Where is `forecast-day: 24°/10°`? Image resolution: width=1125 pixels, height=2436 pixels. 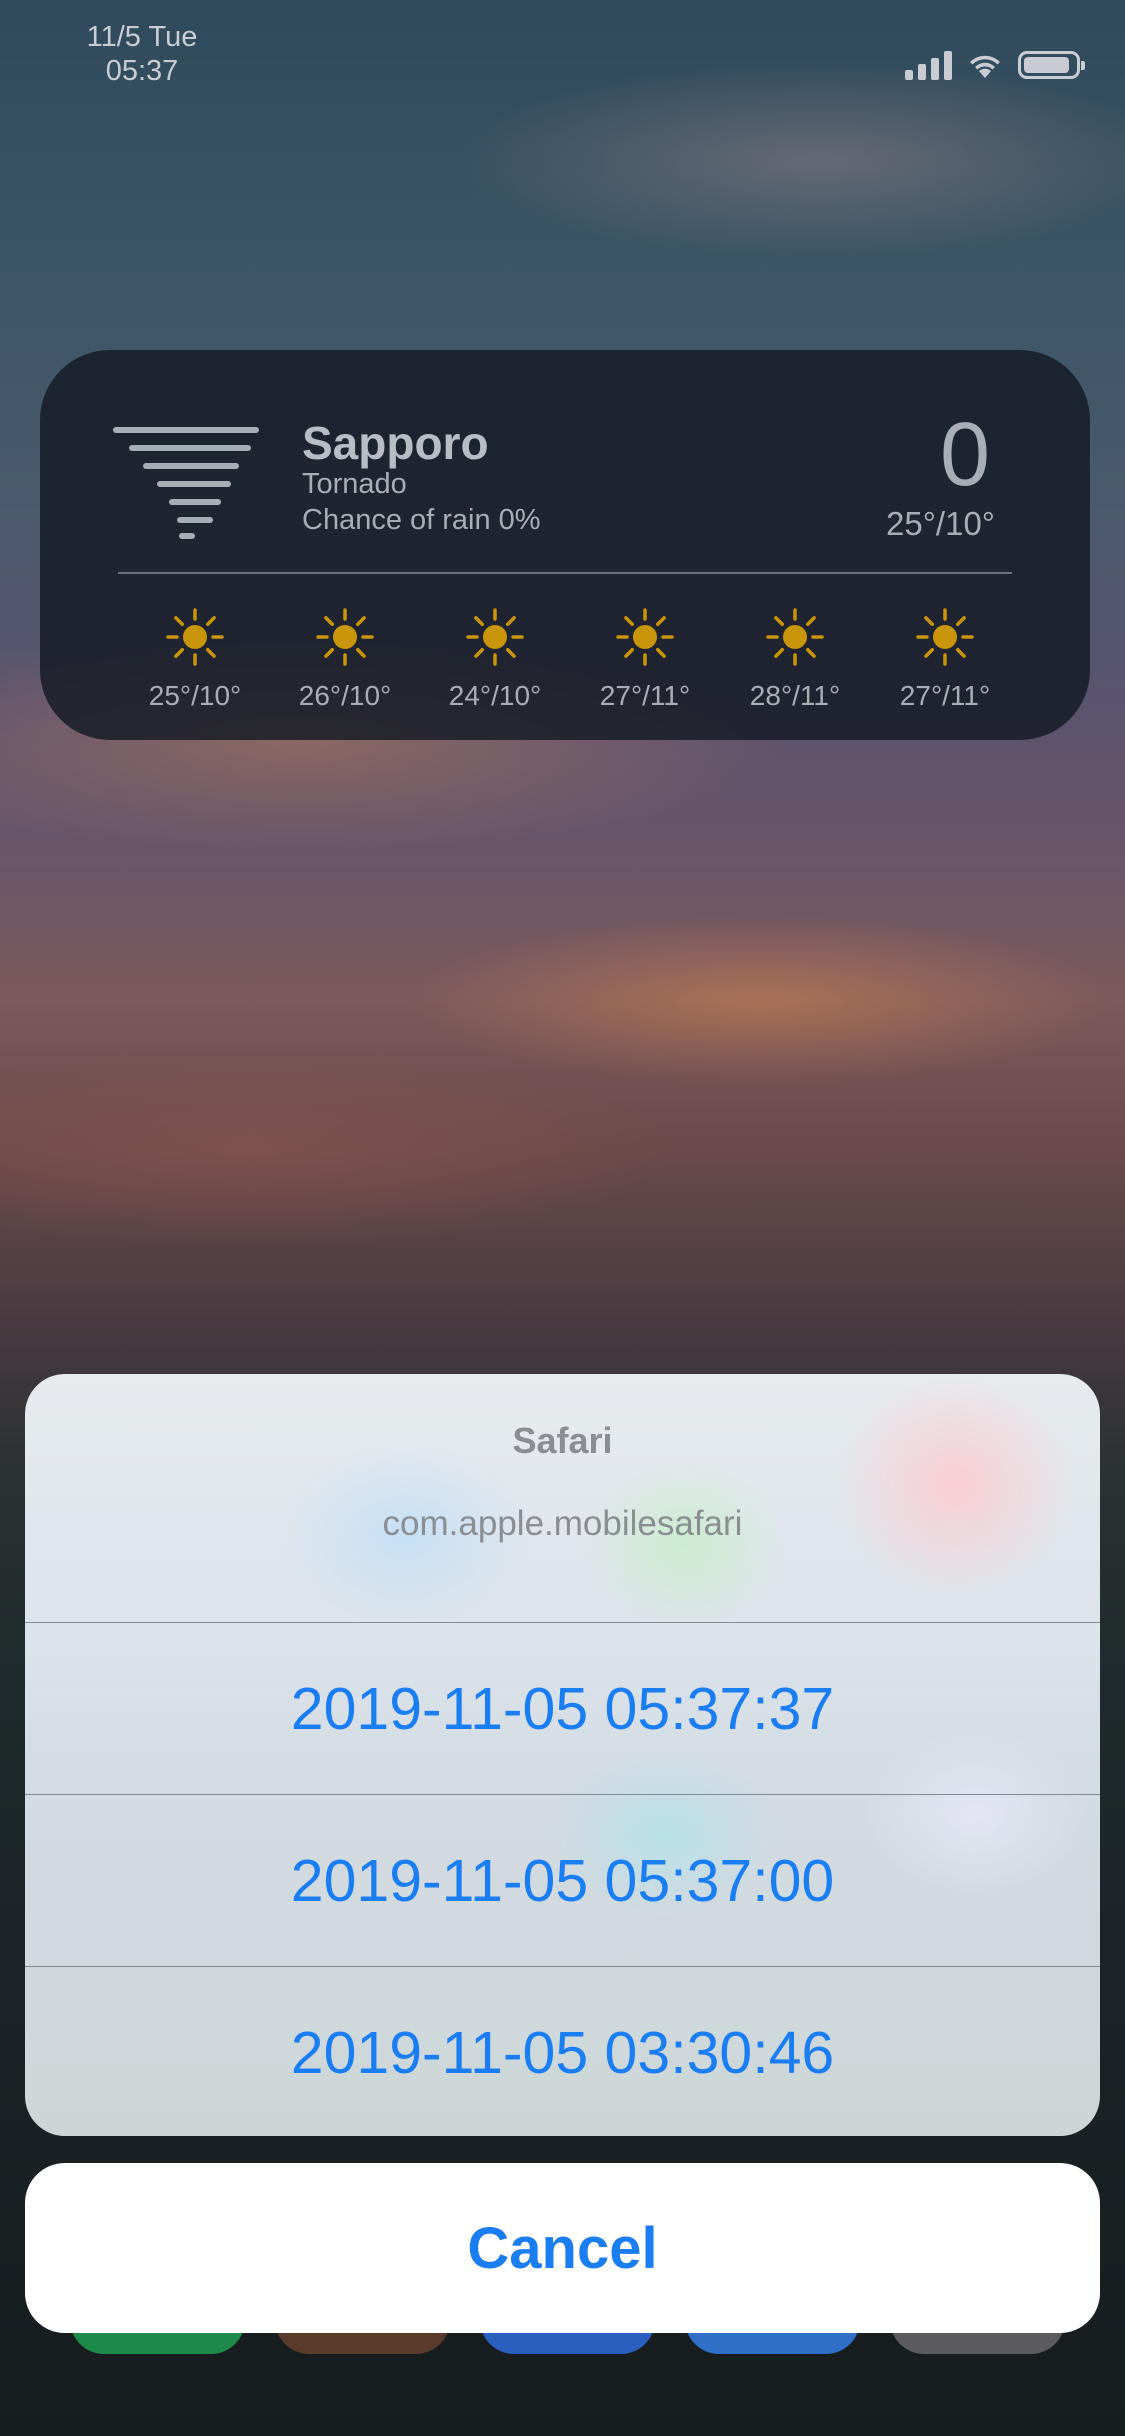
forecast-day: 24°/10° is located at coordinates (495, 659).